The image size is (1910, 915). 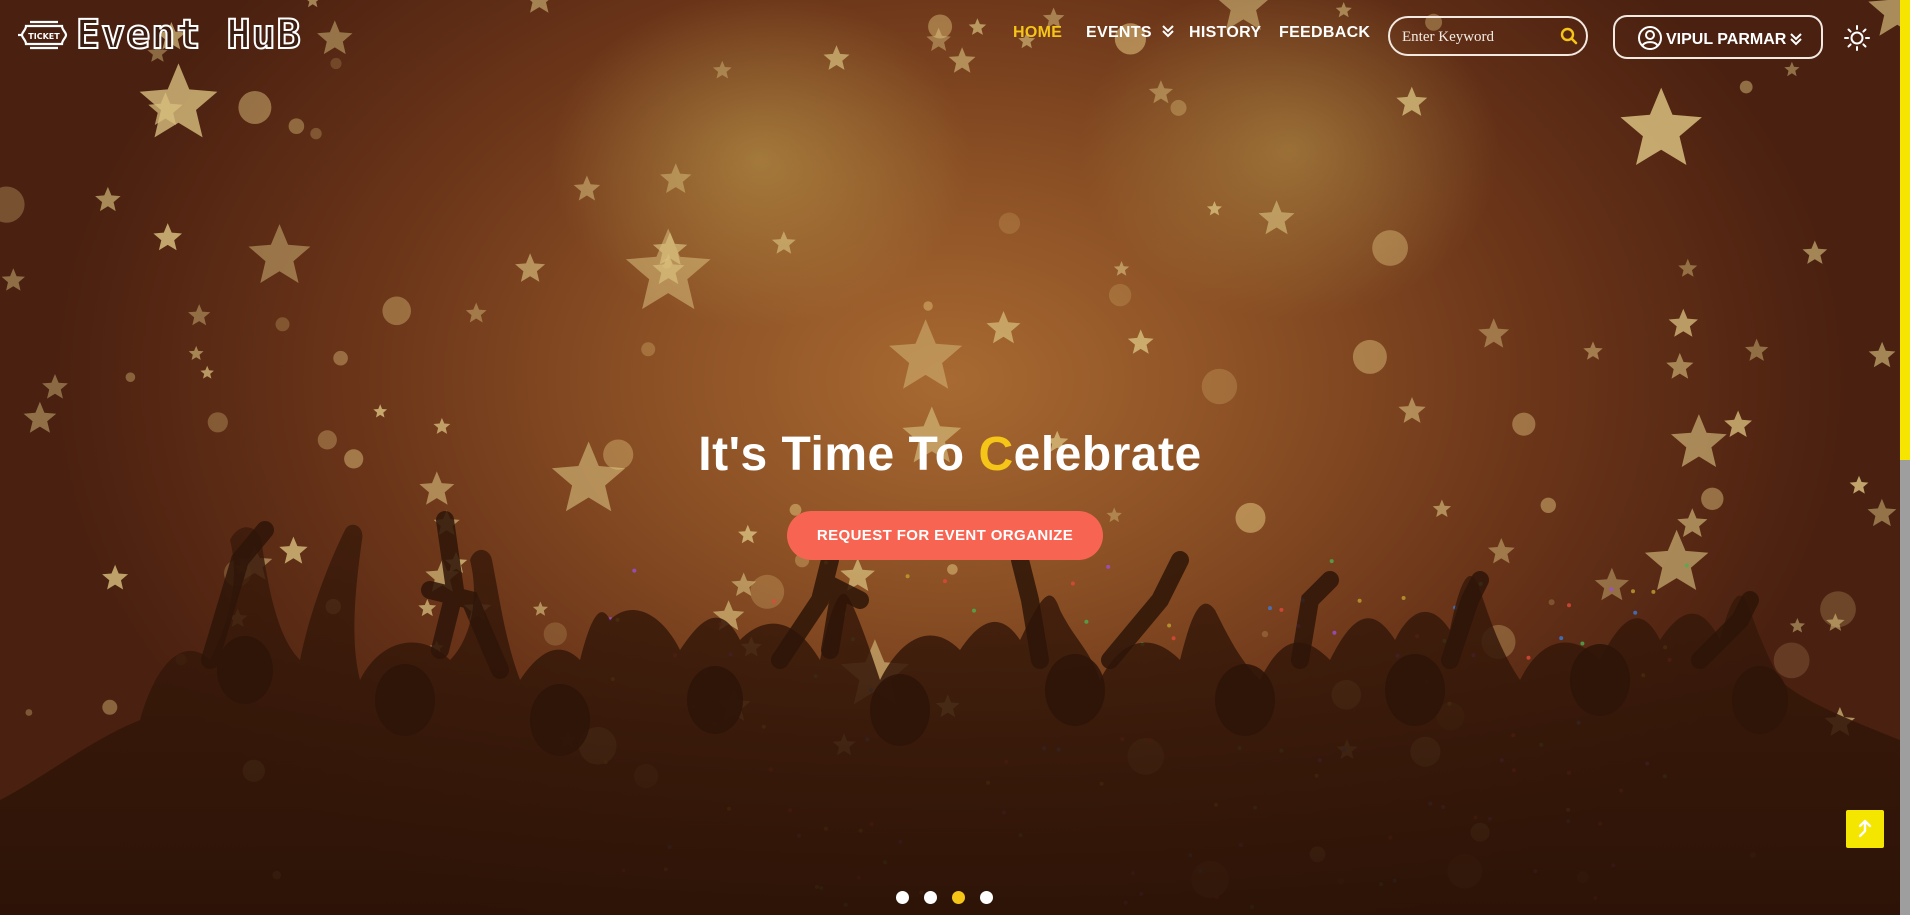 I want to click on ticket-badge-text: TICKET, so click(x=44, y=36).